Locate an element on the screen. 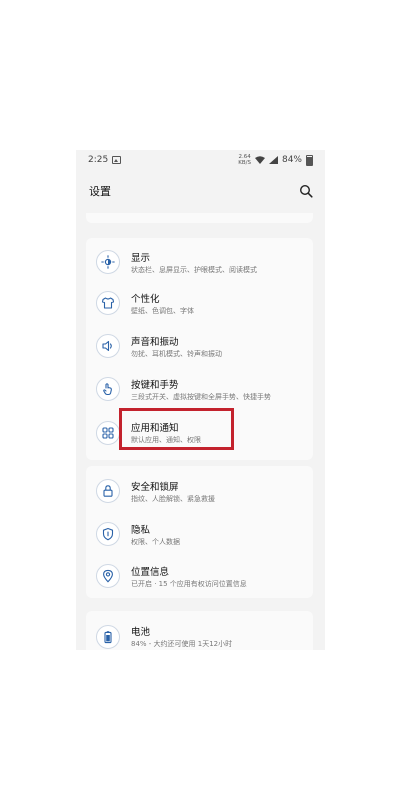 This screenshot has width=400, height=800. settings-item-title: 个性化 is located at coordinates (145, 299).